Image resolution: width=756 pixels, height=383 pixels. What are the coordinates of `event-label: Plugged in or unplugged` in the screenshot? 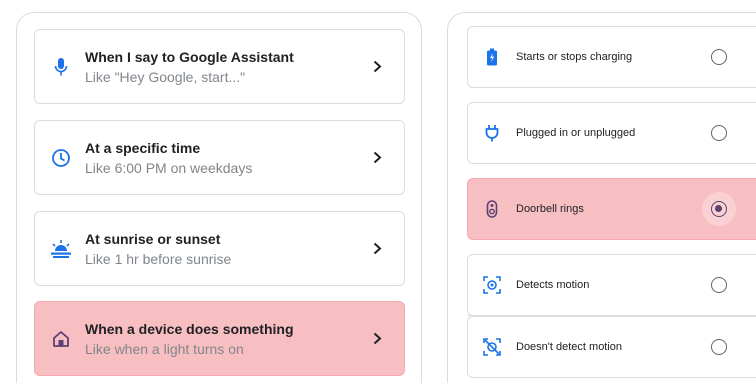 It's located at (576, 133).